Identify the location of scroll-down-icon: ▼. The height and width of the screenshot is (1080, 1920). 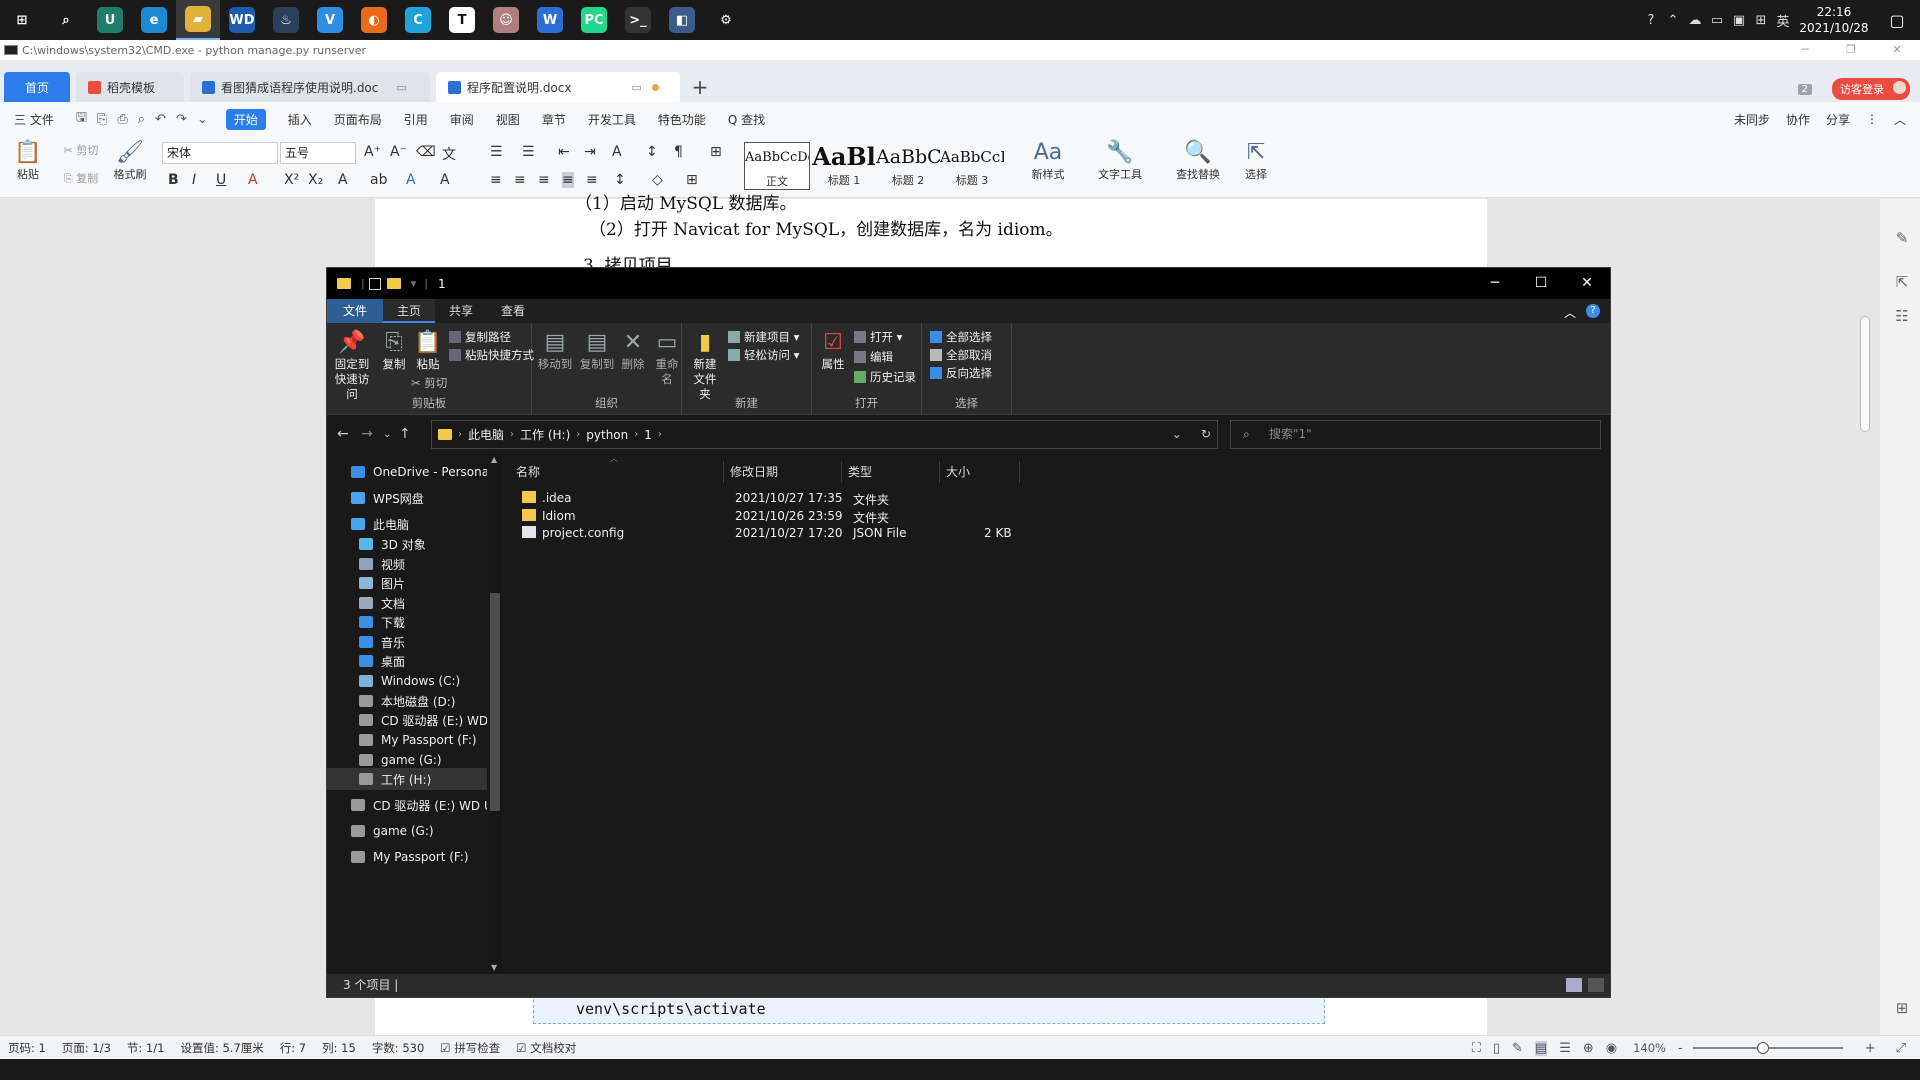
(494, 967).